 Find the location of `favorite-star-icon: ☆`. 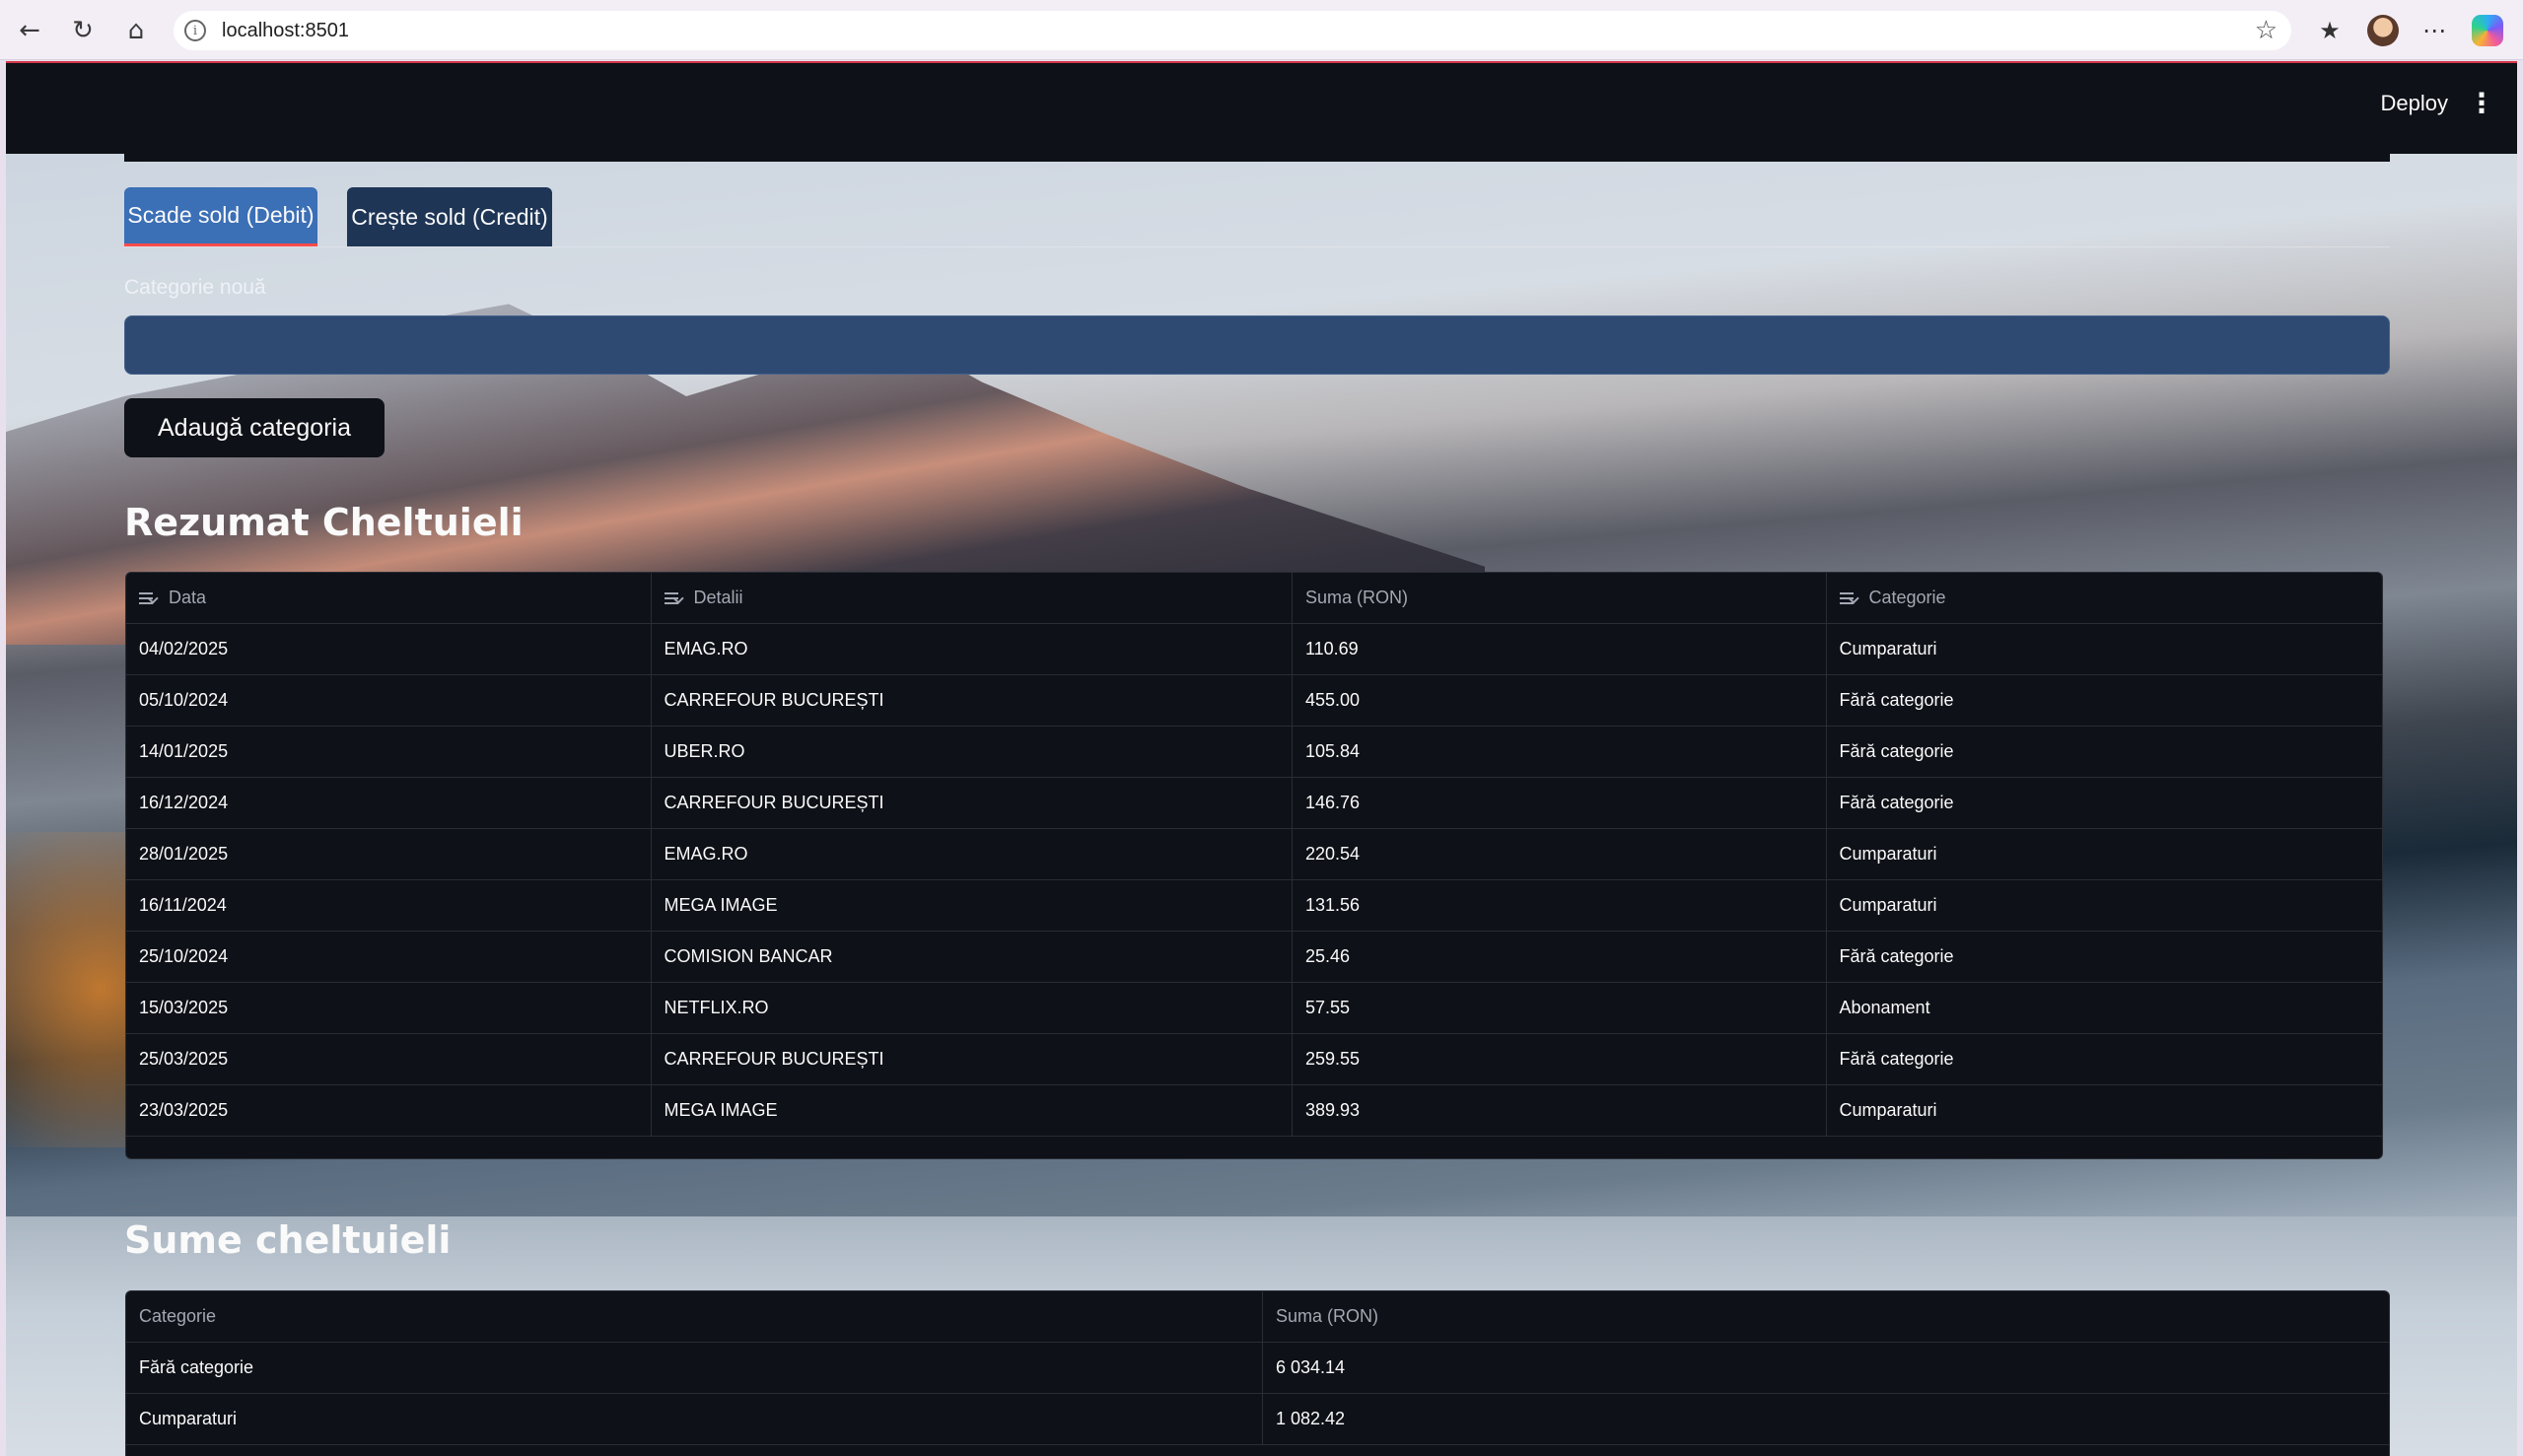

favorite-star-icon: ☆ is located at coordinates (2266, 30).